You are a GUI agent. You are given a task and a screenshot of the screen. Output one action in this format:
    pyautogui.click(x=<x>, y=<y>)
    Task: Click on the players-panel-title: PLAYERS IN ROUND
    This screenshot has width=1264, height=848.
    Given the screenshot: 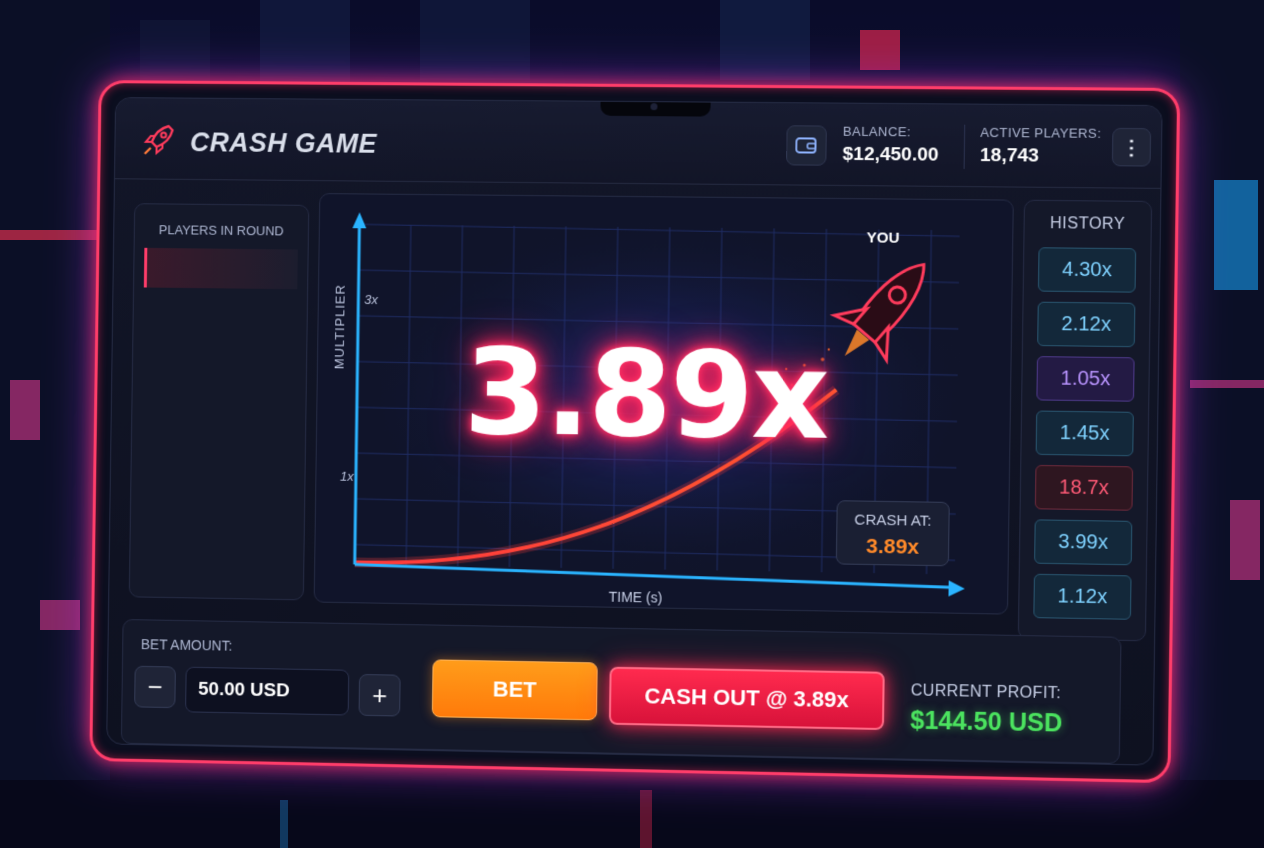 What is the action you would take?
    pyautogui.click(x=221, y=230)
    